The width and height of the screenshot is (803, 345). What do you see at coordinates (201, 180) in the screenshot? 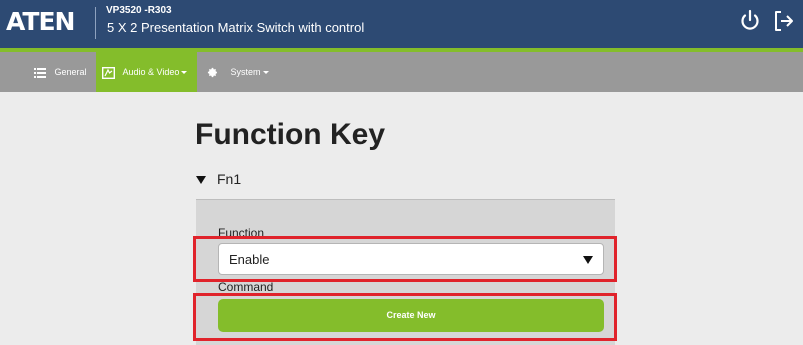
I see `triangle-down-icon` at bounding box center [201, 180].